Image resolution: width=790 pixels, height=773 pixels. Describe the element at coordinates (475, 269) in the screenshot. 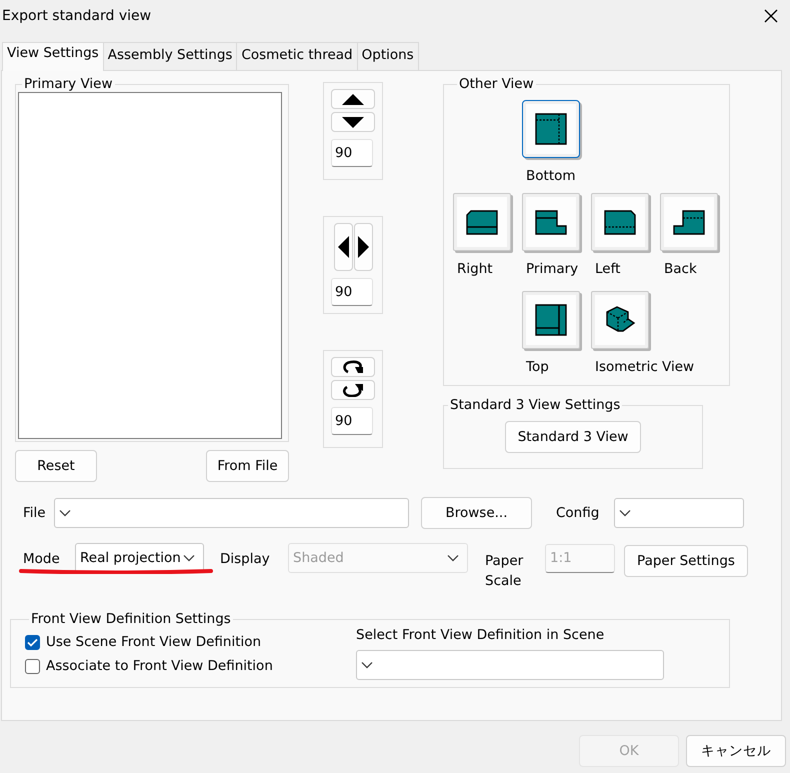

I see `view-label: Right` at that location.